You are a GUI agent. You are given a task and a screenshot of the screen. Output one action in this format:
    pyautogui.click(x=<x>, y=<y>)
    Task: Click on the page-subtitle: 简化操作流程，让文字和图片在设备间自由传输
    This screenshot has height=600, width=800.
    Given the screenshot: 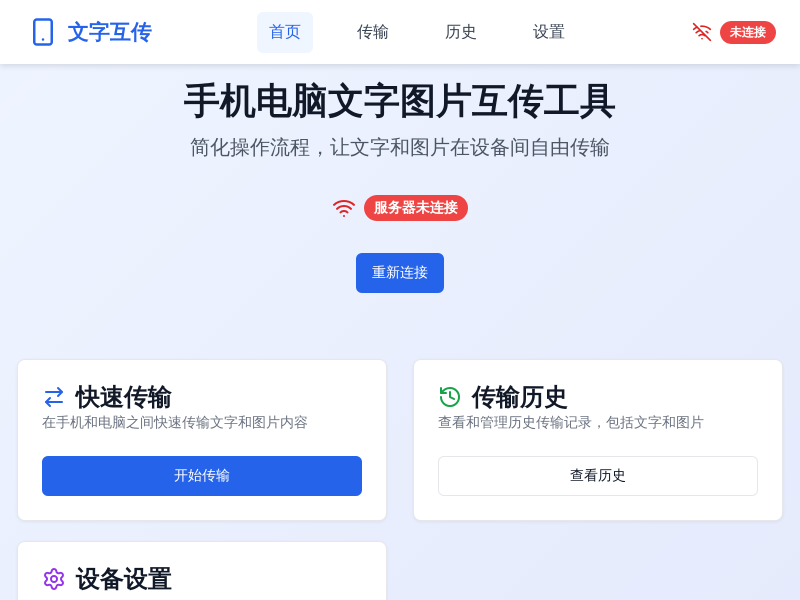 What is the action you would take?
    pyautogui.click(x=400, y=147)
    